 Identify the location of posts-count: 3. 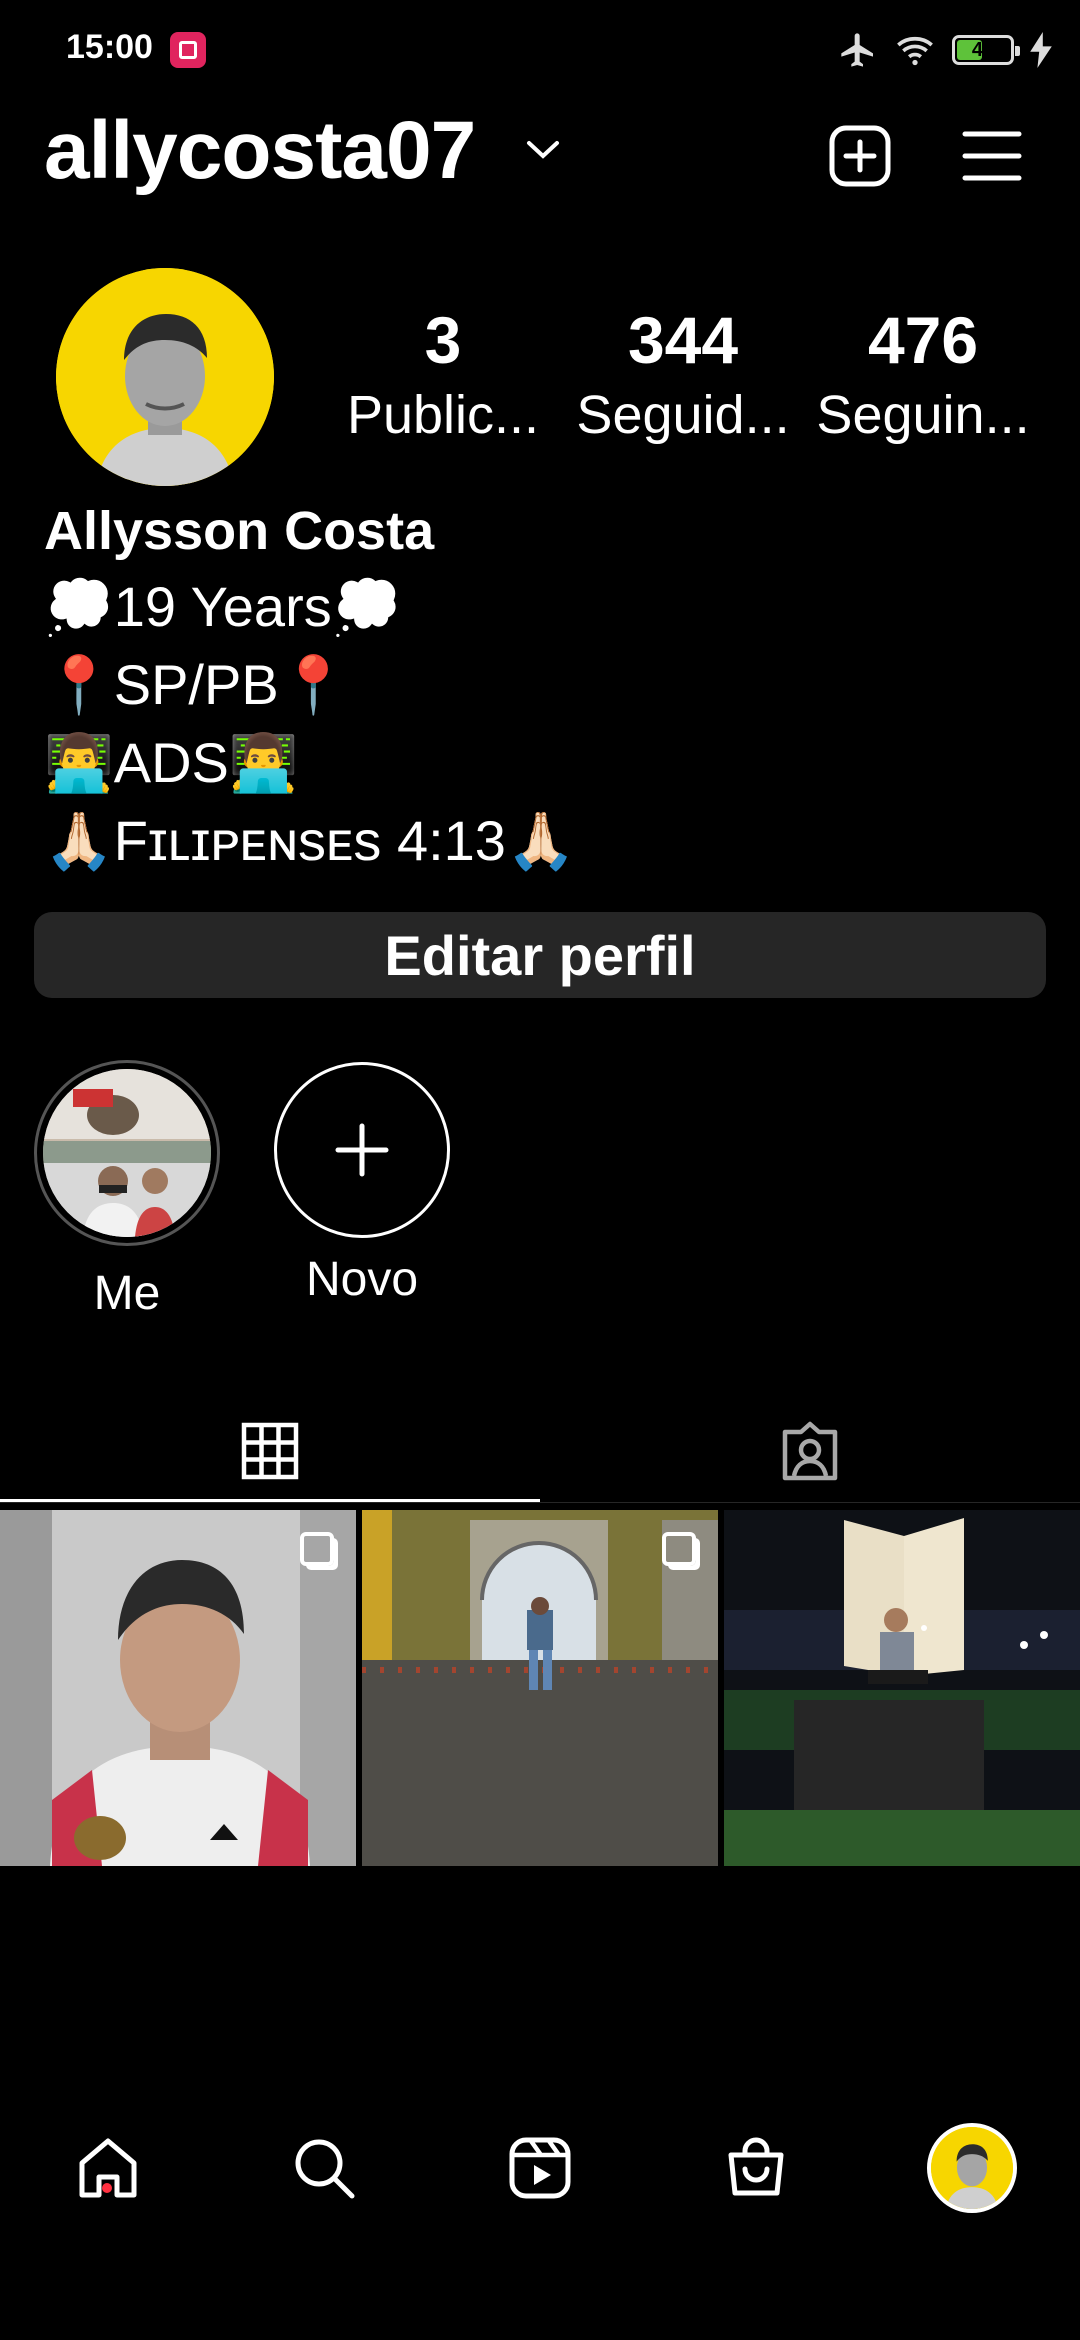
(443, 340).